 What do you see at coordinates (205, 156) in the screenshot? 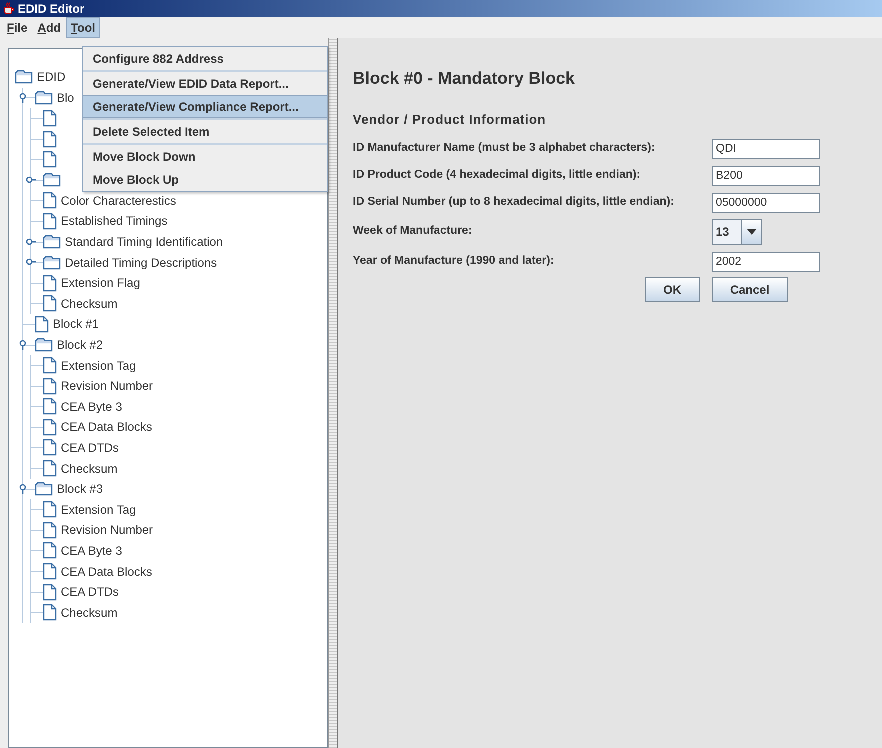
I see `menu-entry: Move Block Down` at bounding box center [205, 156].